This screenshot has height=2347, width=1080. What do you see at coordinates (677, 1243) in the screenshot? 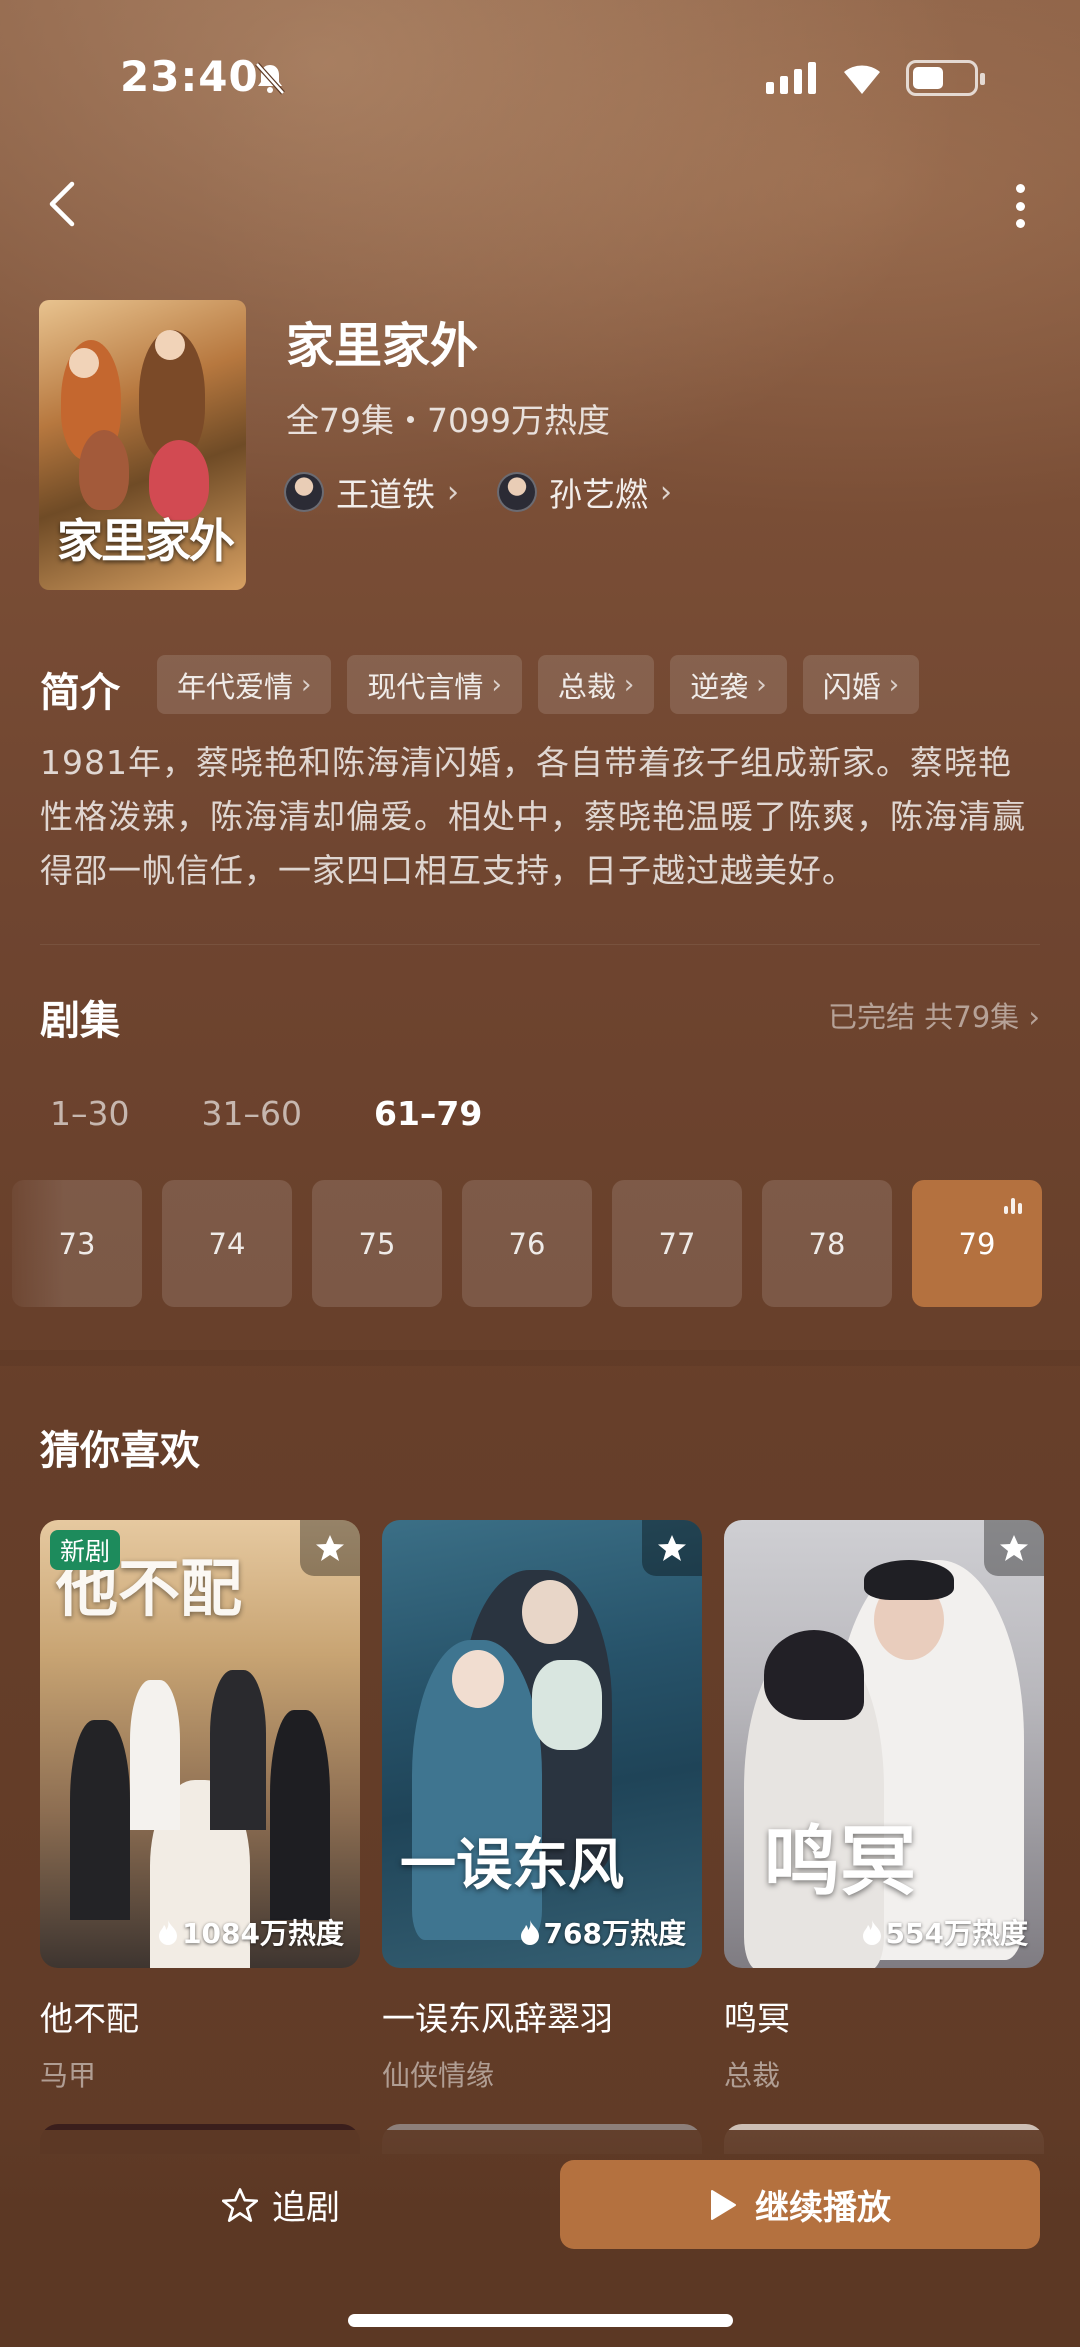
I see `episode-button: 77` at bounding box center [677, 1243].